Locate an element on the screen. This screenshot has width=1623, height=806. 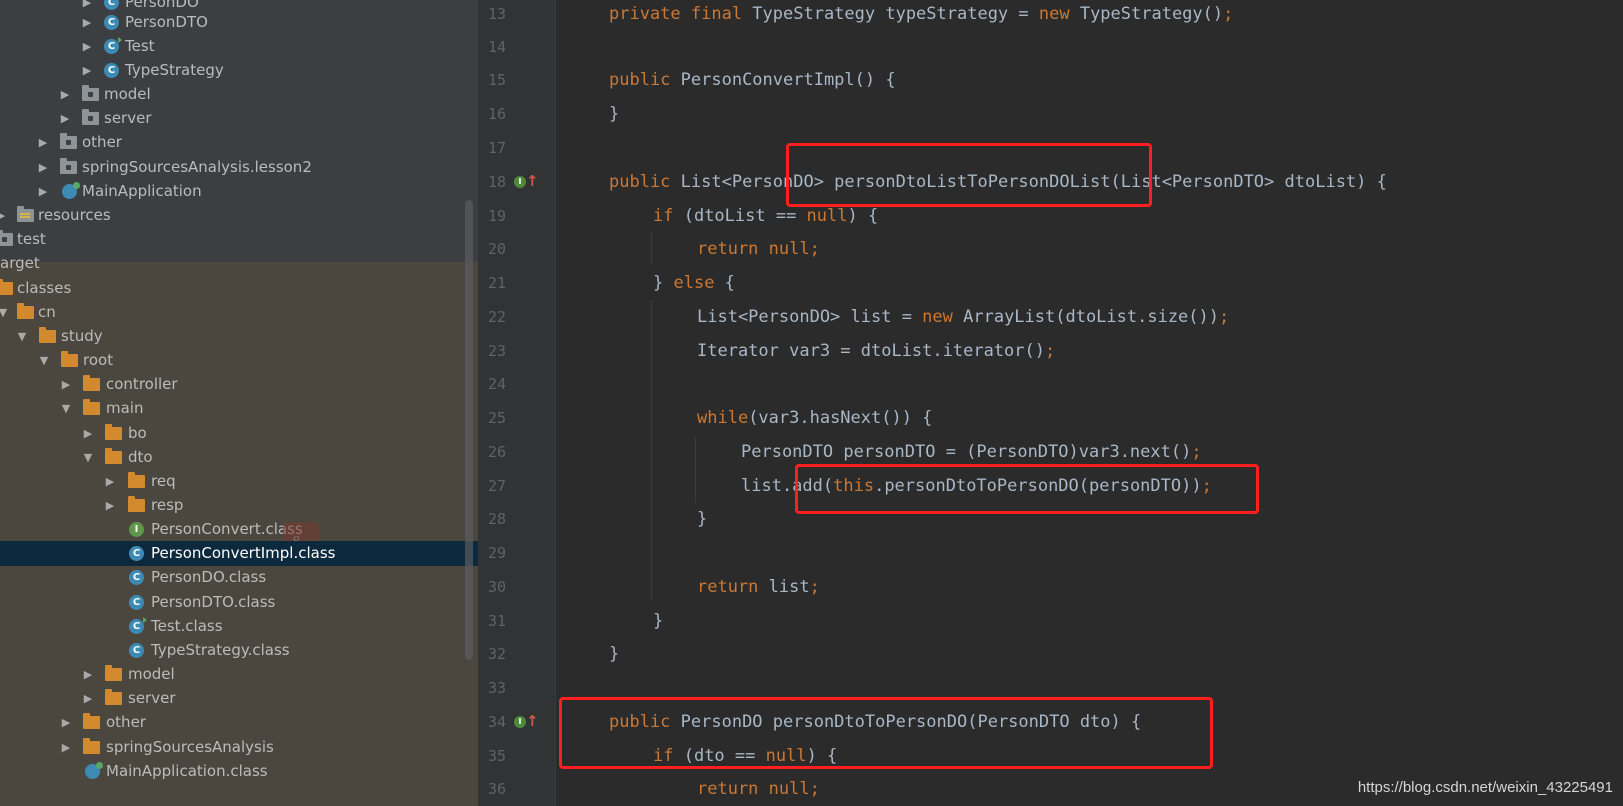
line-number: 33 is located at coordinates (496, 688).